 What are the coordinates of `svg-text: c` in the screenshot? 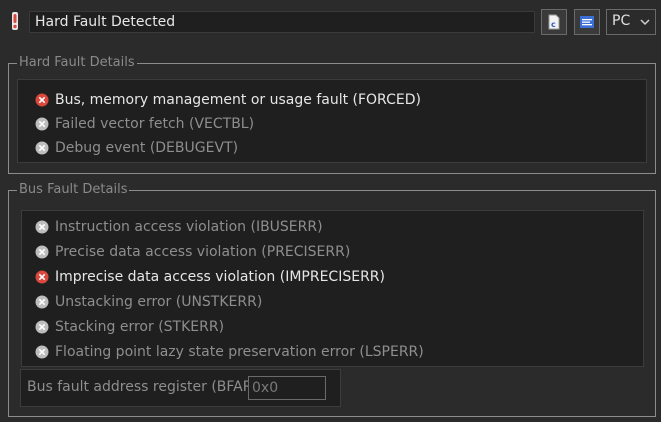 It's located at (553, 24).